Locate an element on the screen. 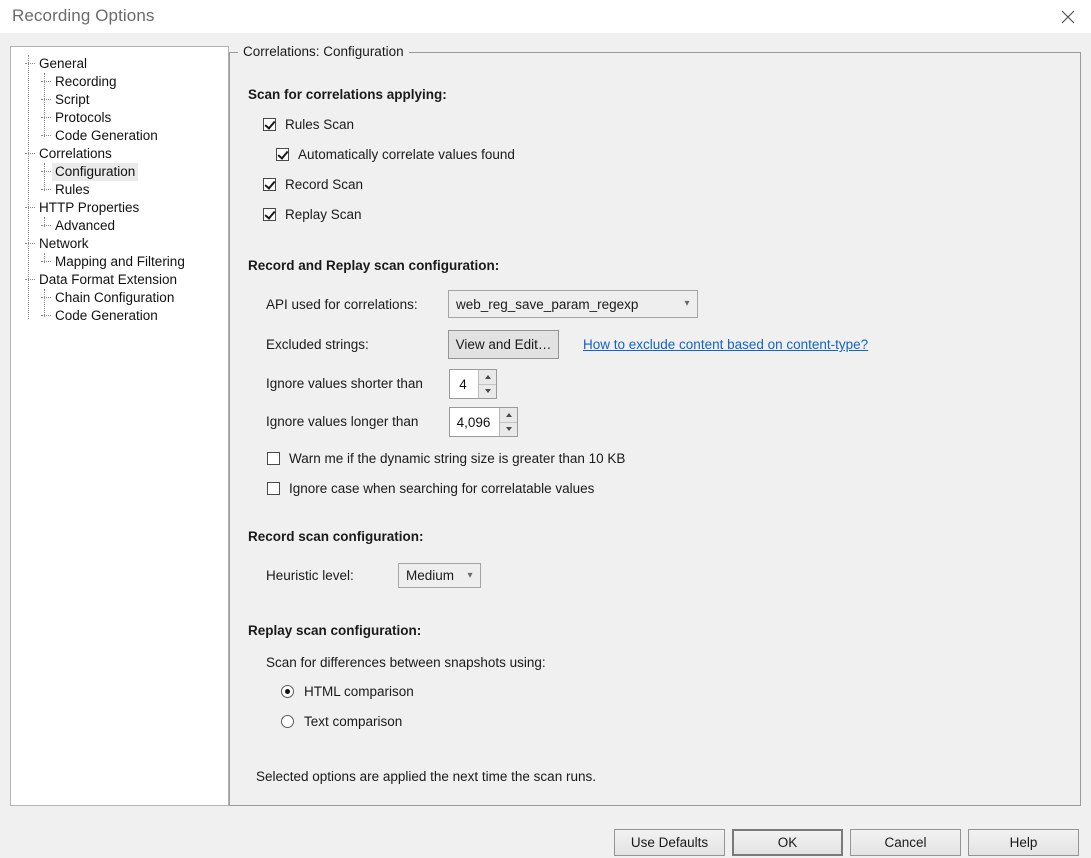  radio-html-comparison-box is located at coordinates (287, 691).